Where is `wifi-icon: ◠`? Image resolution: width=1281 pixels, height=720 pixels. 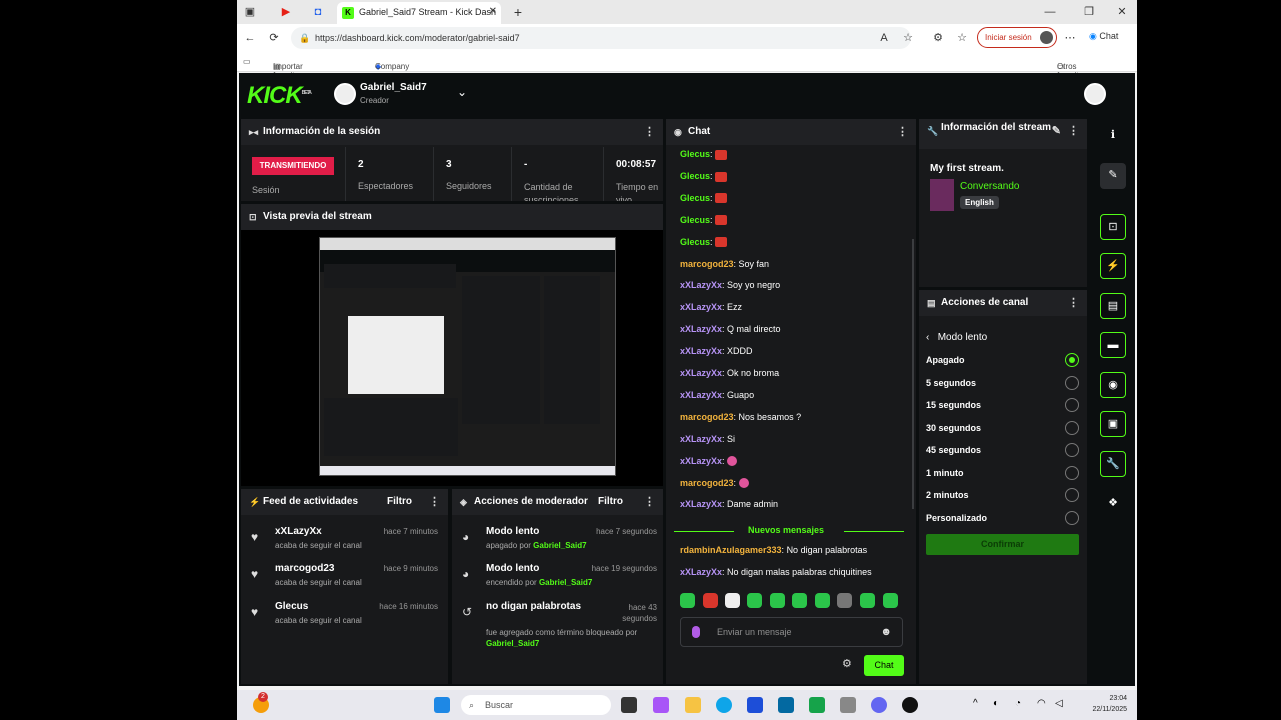 wifi-icon: ◠ is located at coordinates (1041, 703).